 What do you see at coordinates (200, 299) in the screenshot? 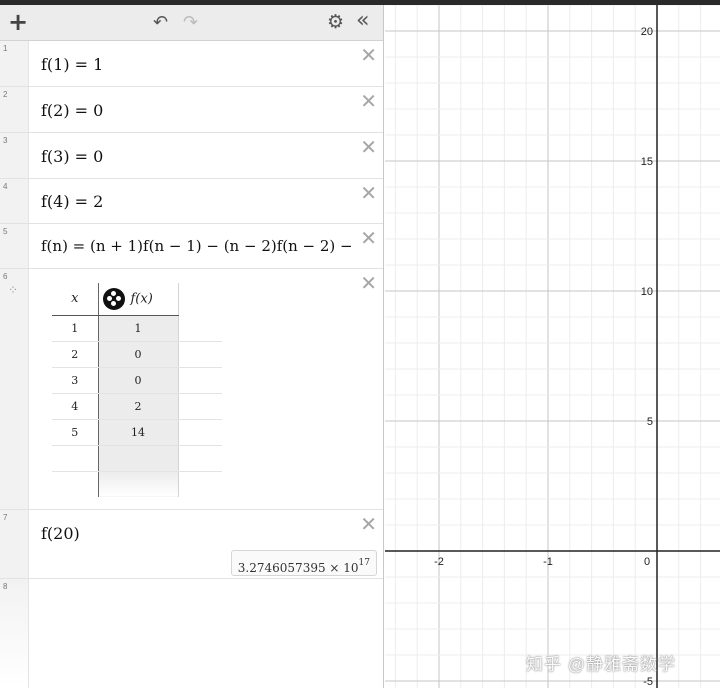
I see `table-header-empty` at bounding box center [200, 299].